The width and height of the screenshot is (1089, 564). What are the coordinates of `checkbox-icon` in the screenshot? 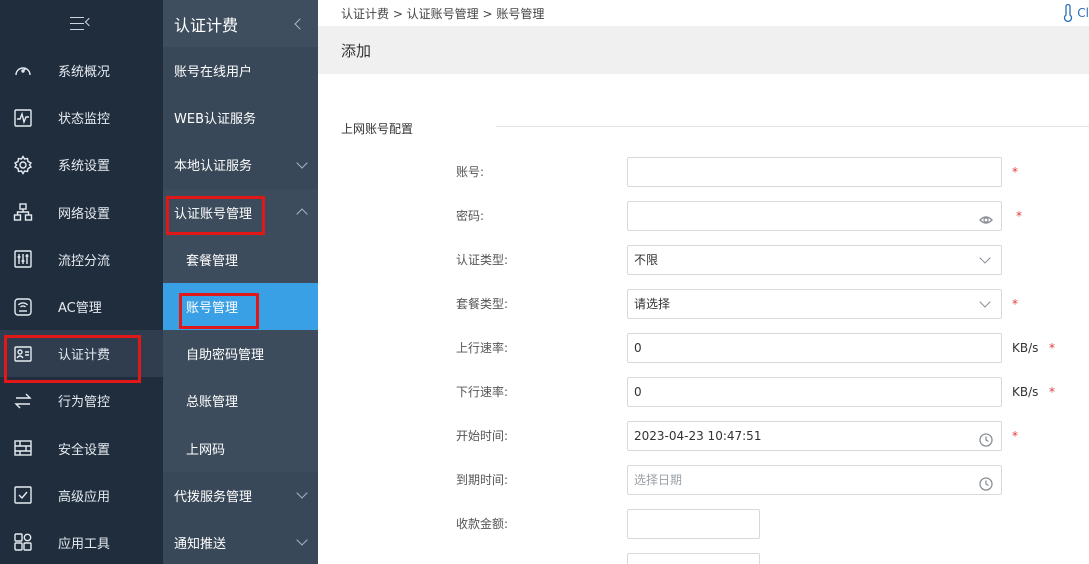 It's located at (23, 495).